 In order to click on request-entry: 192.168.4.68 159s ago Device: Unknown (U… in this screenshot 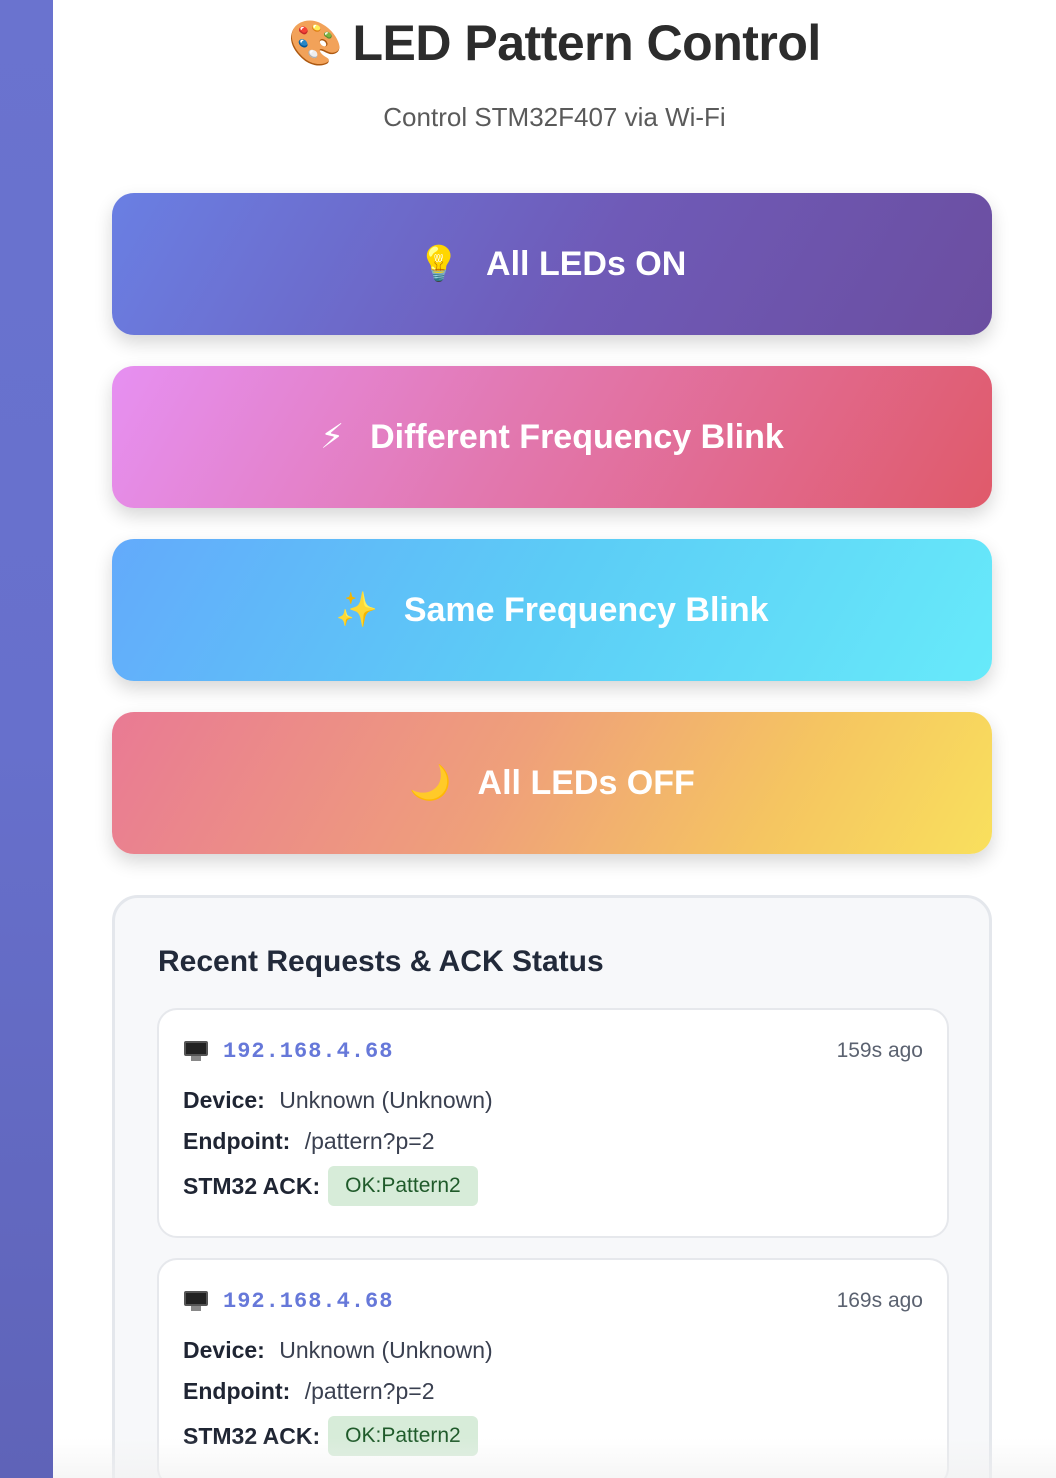, I will do `click(553, 1123)`.